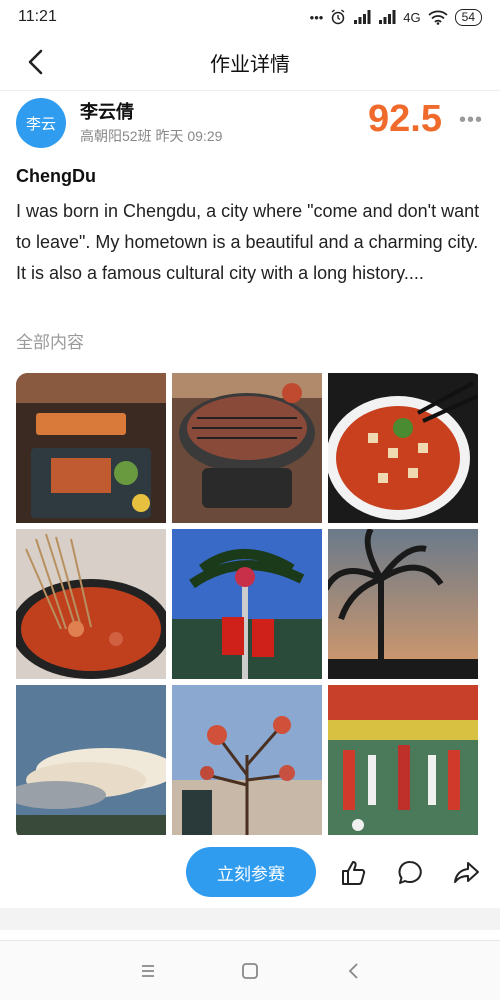 This screenshot has height=1000, width=500. Describe the element at coordinates (468, 17) in the screenshot. I see `battery-indicator: 54` at that location.